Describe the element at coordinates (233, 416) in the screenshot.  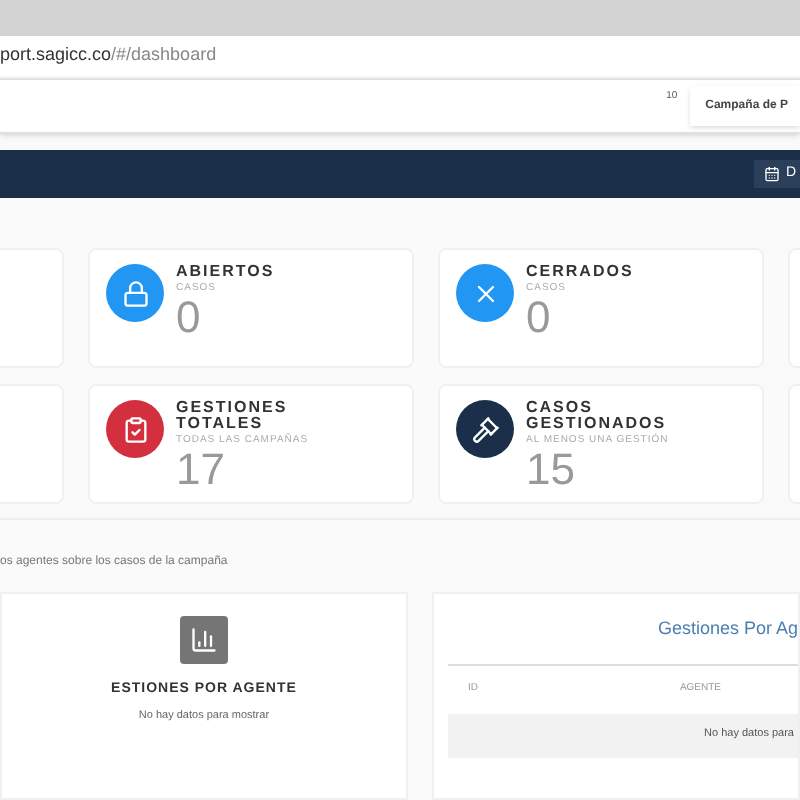
I see `stat-title: GESTIONES TOTALES` at that location.